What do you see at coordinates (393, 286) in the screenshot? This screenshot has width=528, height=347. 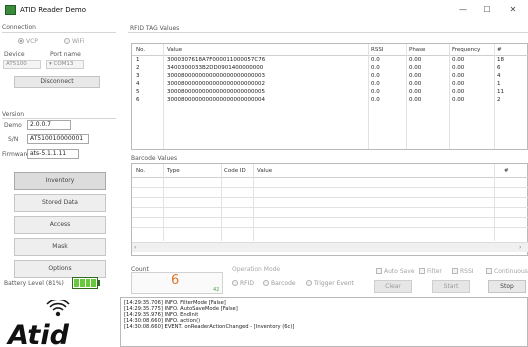 I see `clear-button: Clear` at bounding box center [393, 286].